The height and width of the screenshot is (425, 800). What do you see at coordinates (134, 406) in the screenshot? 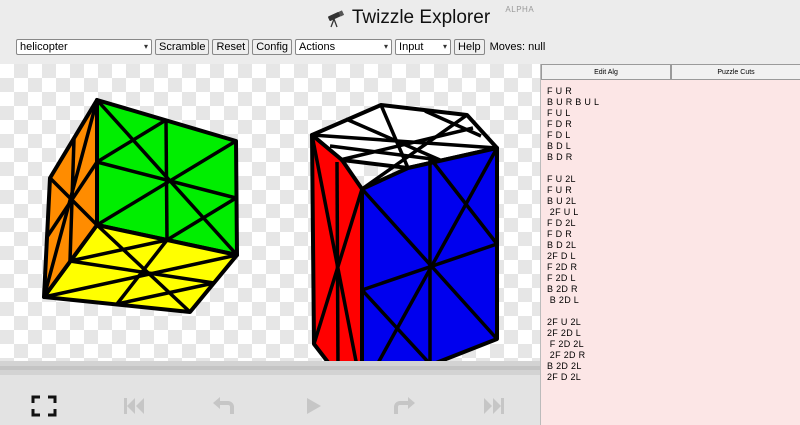
I see `skip-to-start-icon` at bounding box center [134, 406].